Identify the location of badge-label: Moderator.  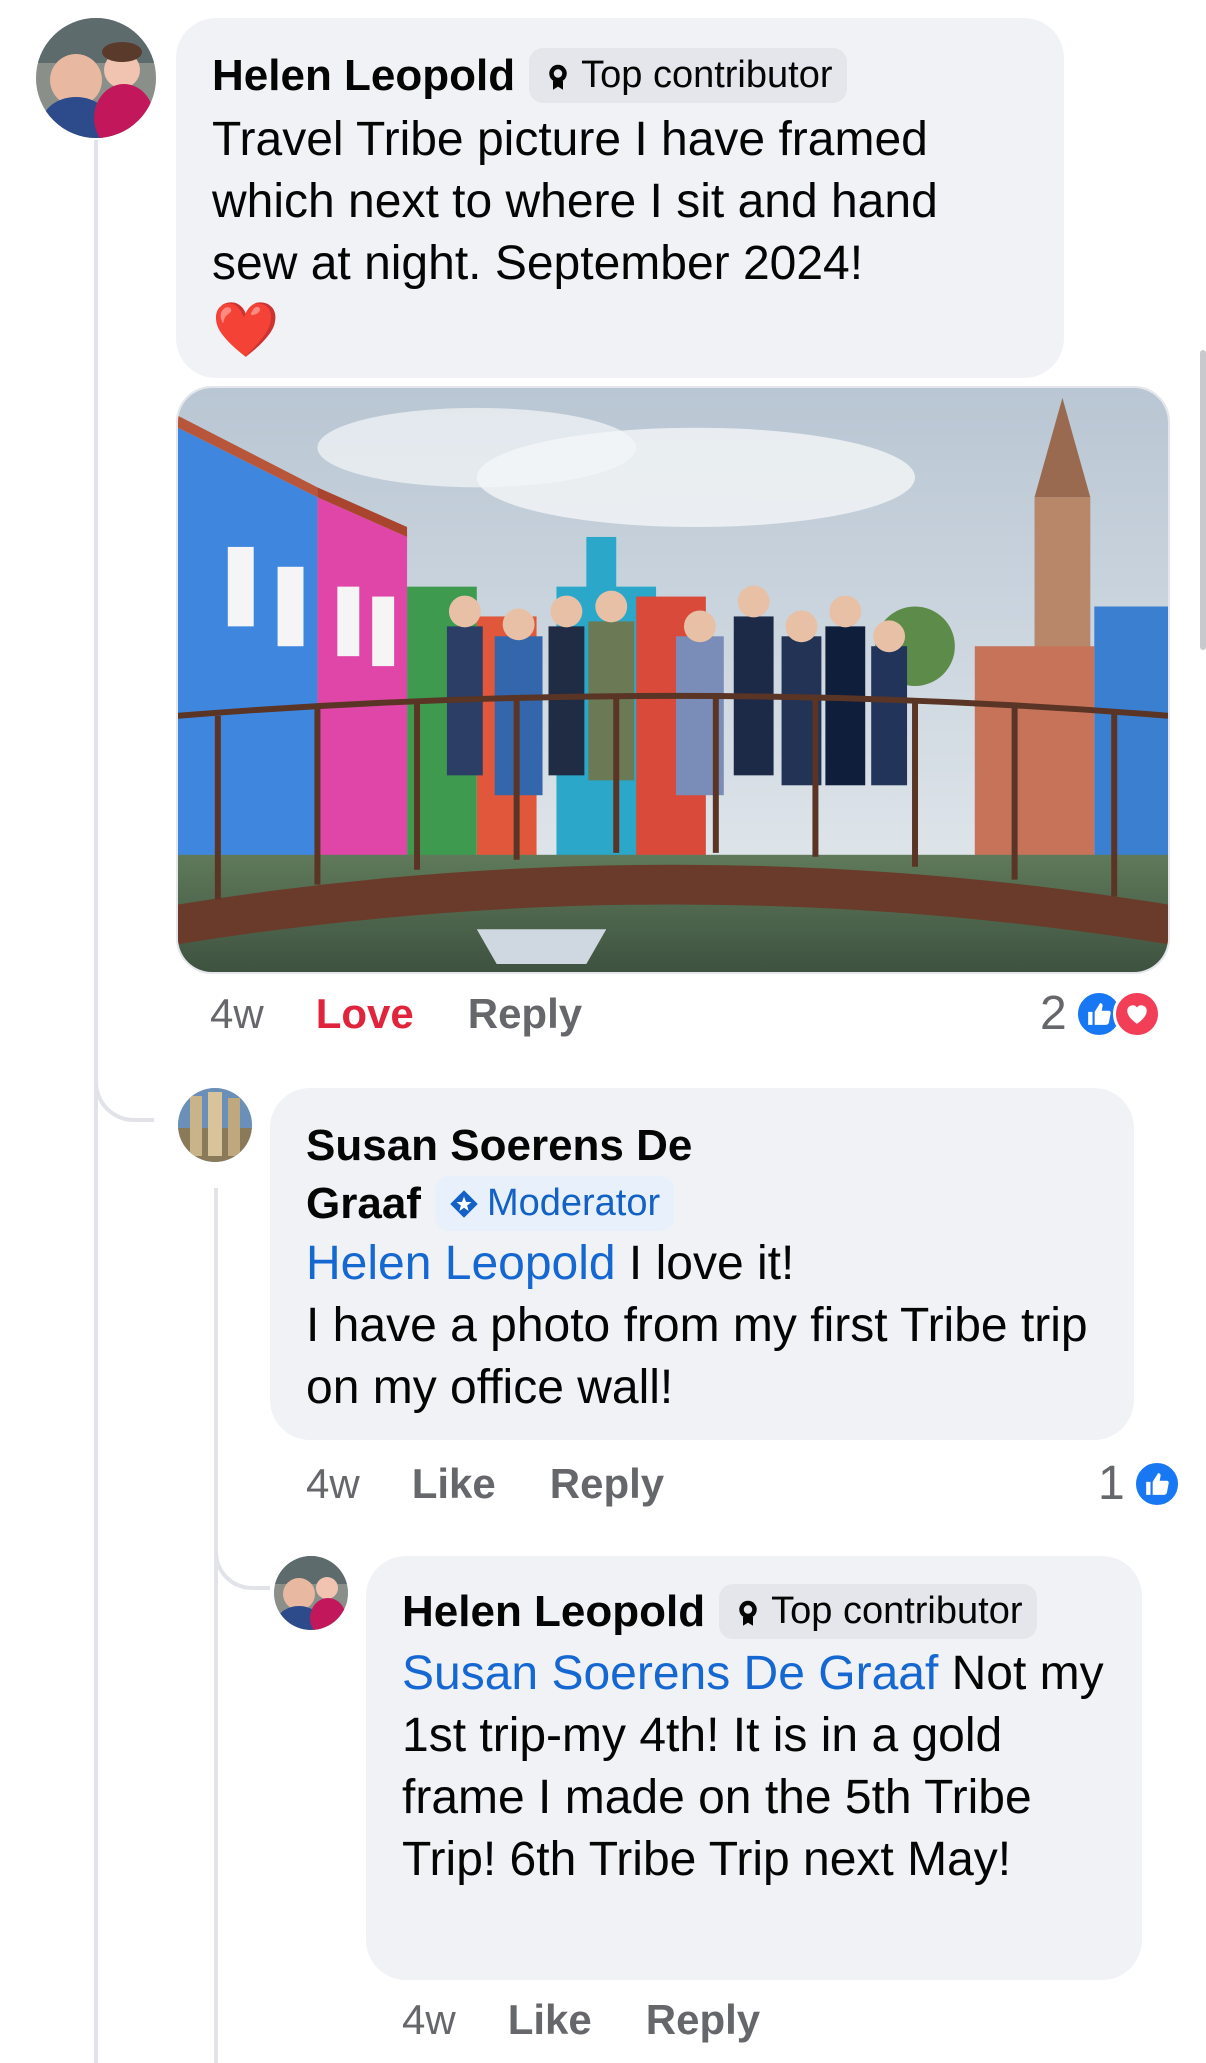
(573, 1203).